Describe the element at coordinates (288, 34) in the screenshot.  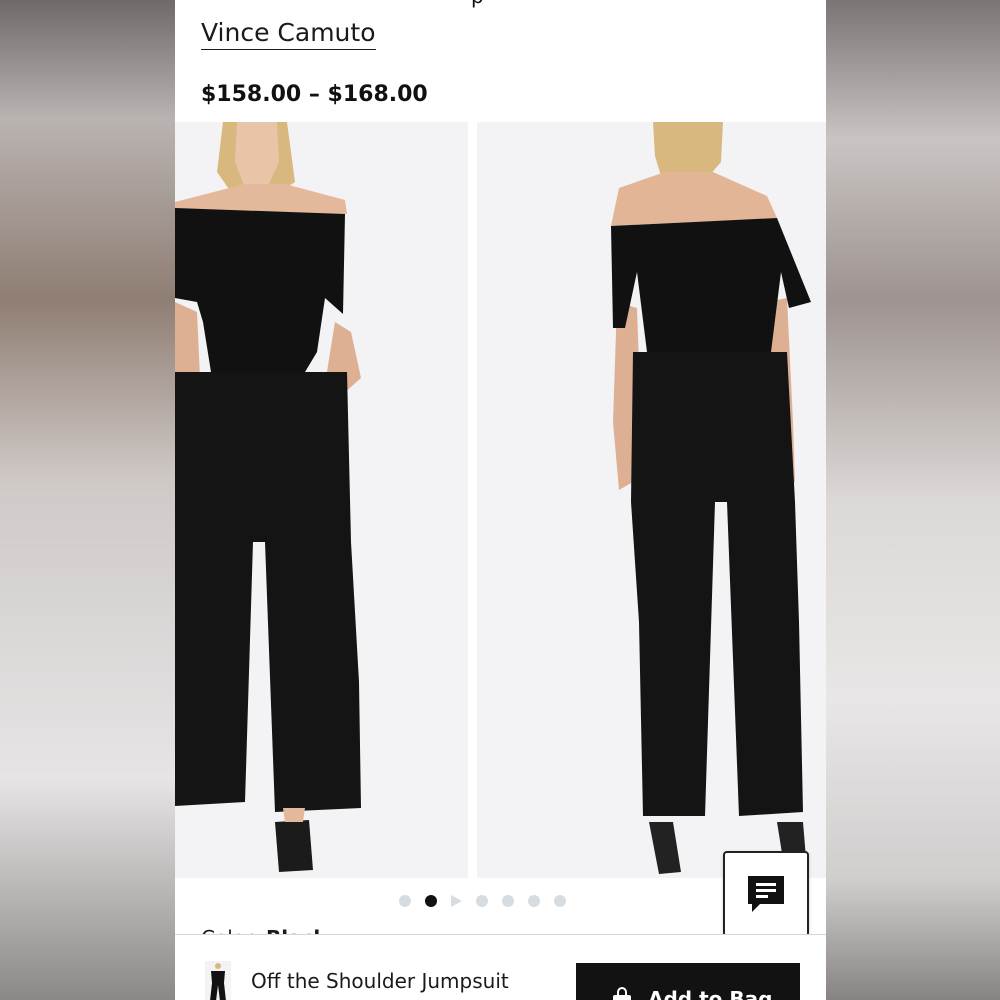
I see `brand-link: Vince Camuto` at that location.